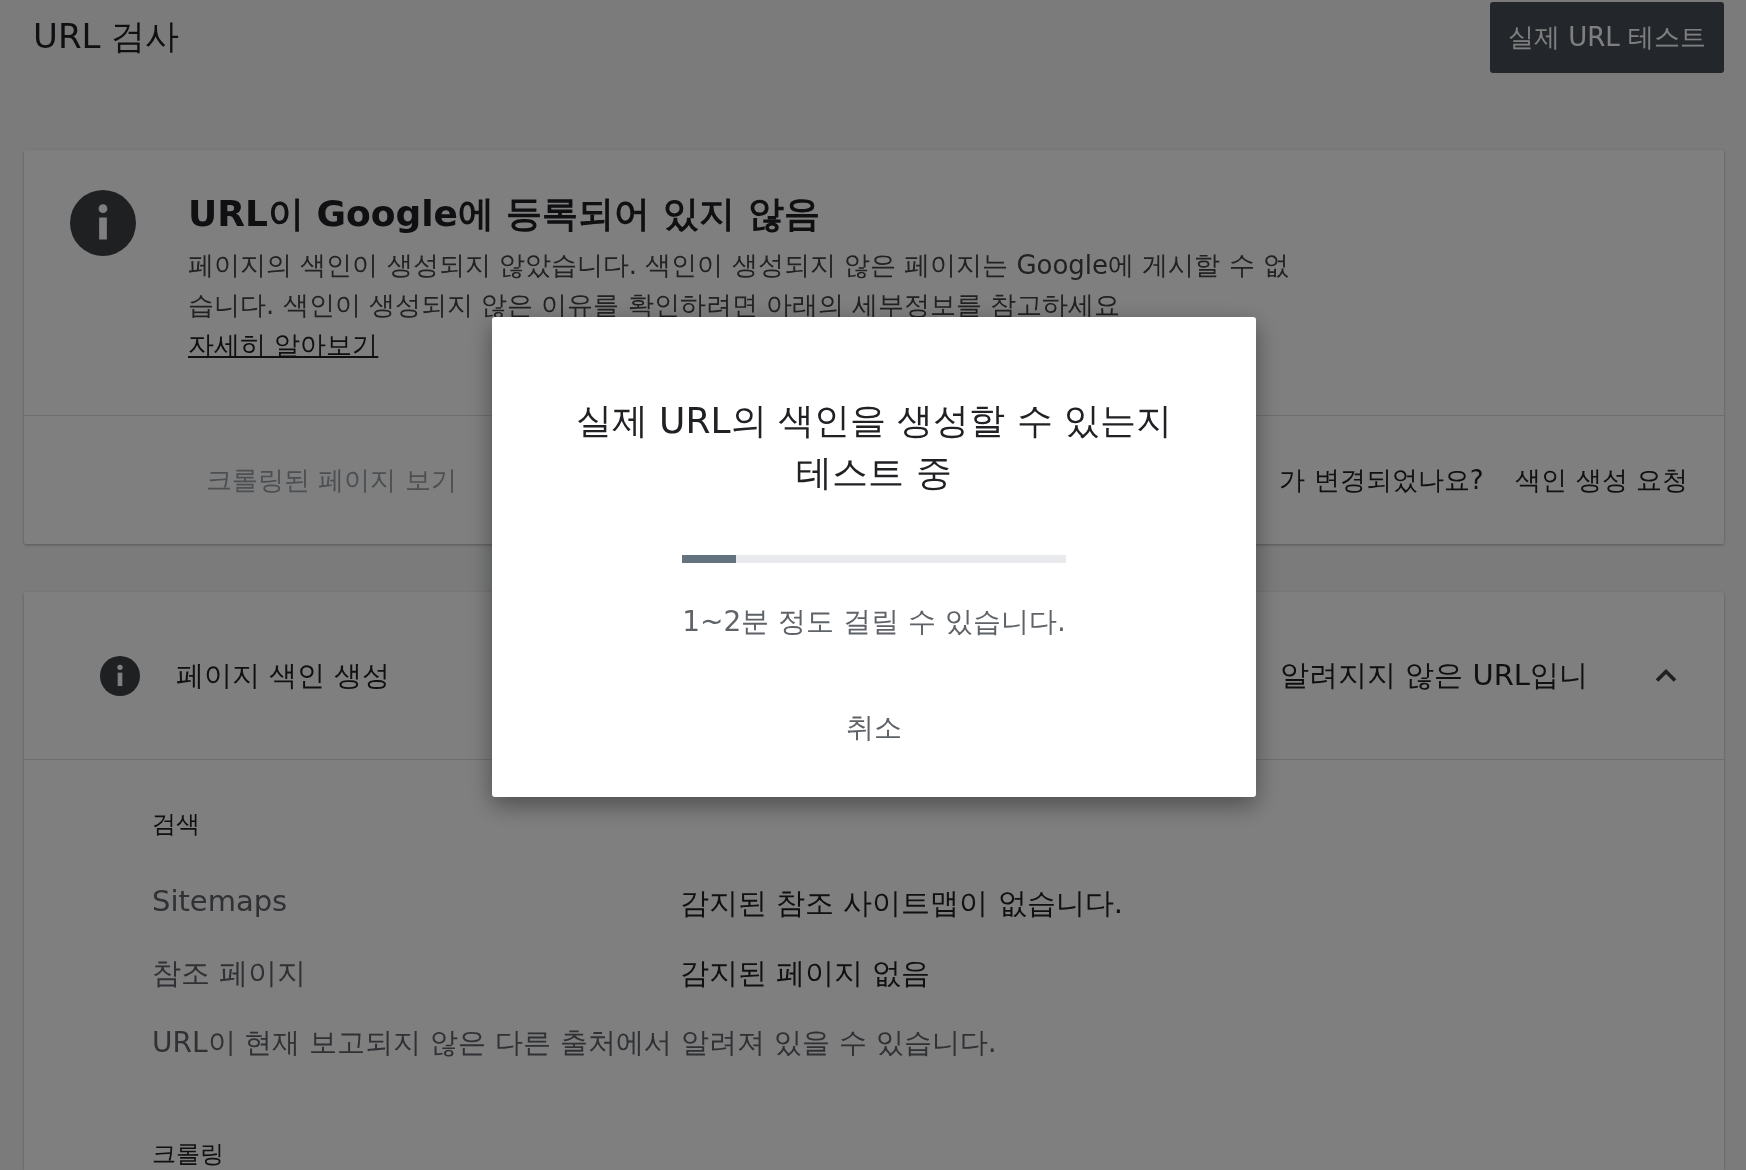 The height and width of the screenshot is (1170, 1746). I want to click on cancel-button: 취소, so click(874, 728).